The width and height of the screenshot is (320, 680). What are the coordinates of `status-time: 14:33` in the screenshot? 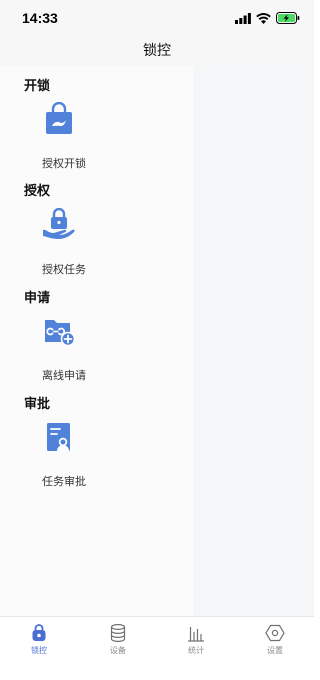 It's located at (40, 18).